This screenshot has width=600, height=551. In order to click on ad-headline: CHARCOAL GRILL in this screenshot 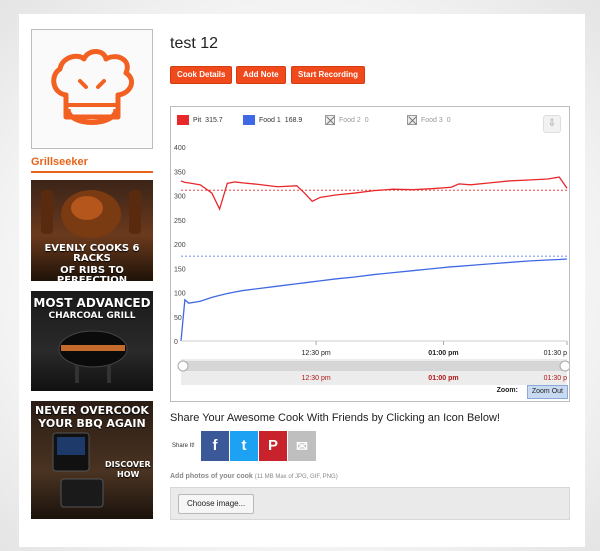, I will do `click(92, 316)`.